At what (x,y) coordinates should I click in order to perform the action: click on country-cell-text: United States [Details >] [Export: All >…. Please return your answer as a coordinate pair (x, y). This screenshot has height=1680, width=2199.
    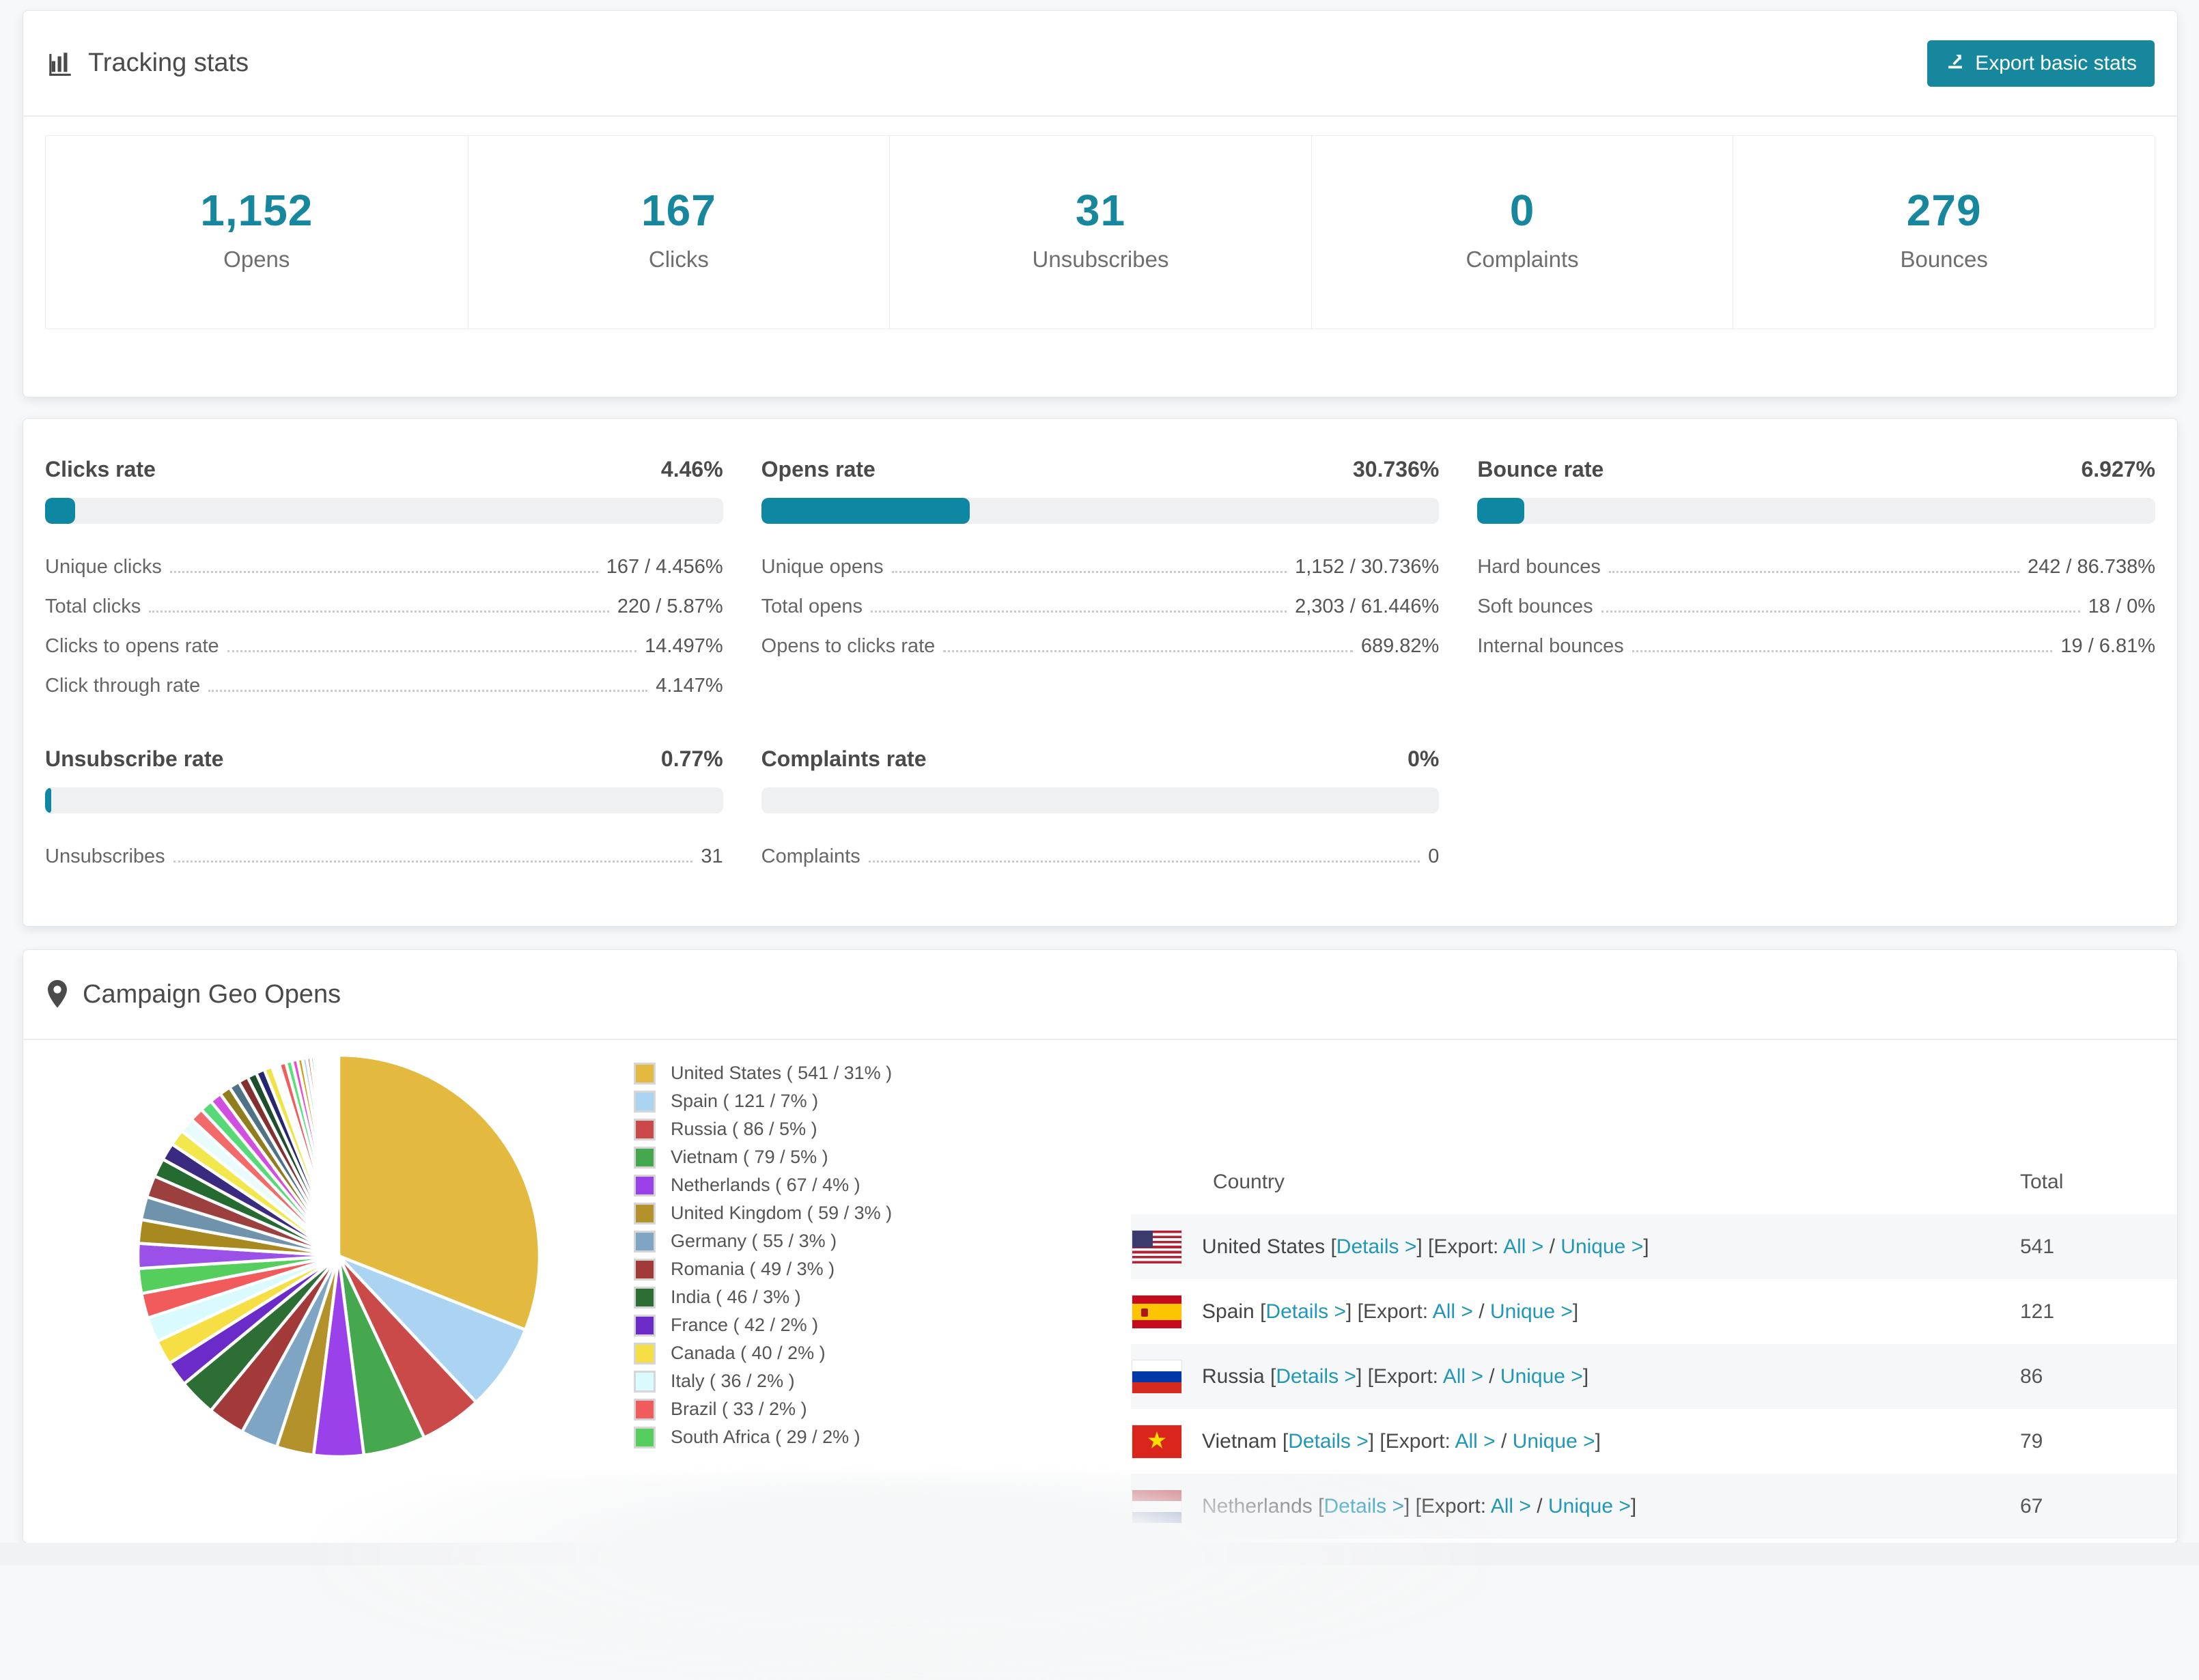
    Looking at the image, I should click on (1425, 1246).